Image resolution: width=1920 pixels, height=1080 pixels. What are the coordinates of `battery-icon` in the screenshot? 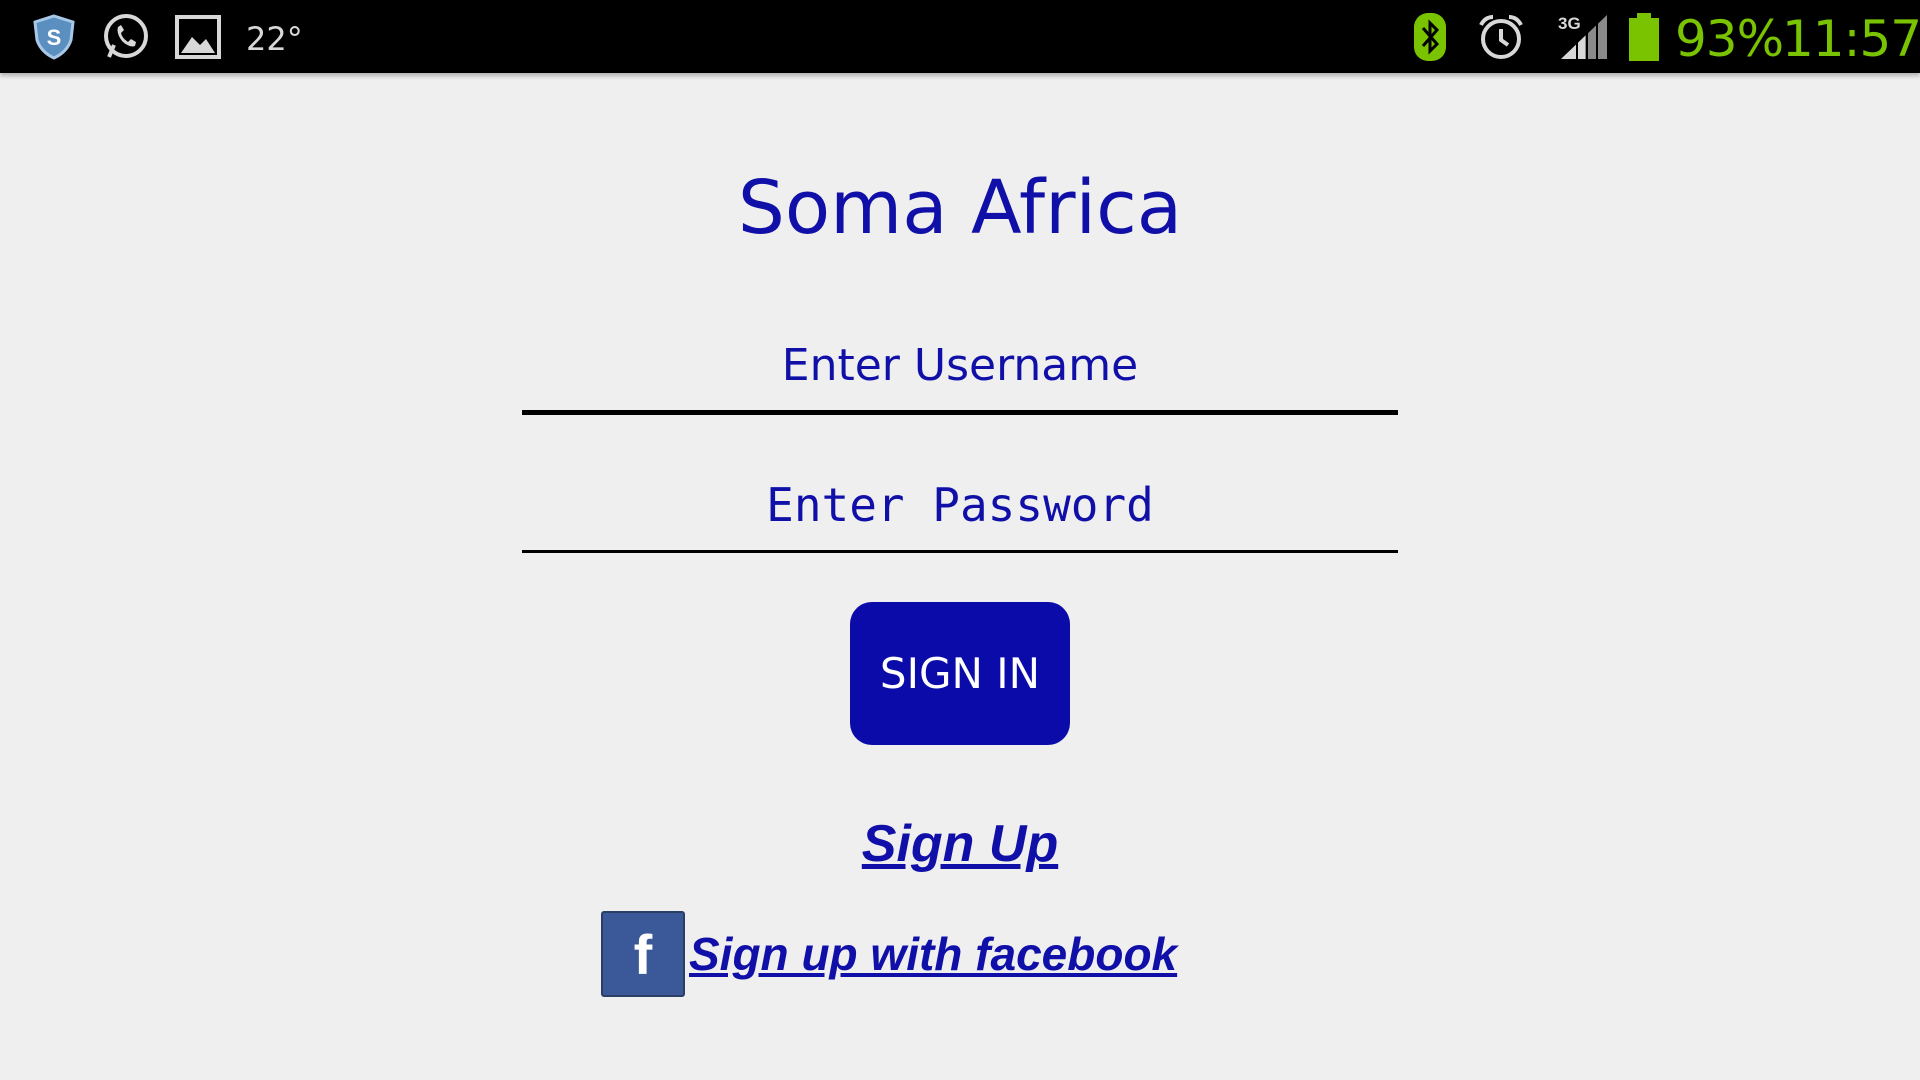 It's located at (1644, 36).